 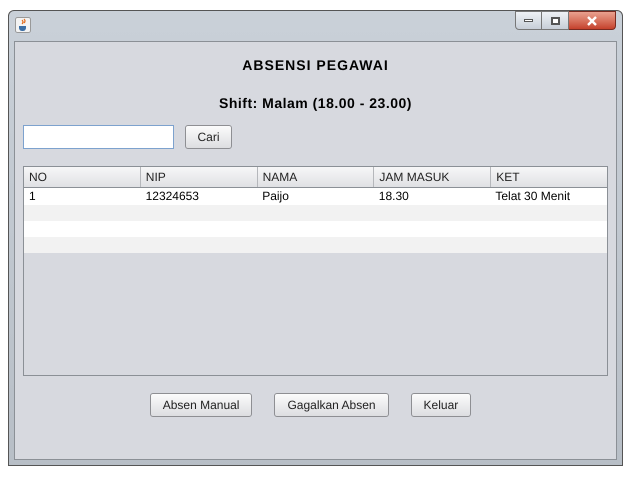 What do you see at coordinates (23, 25) in the screenshot?
I see `java-cup-icon` at bounding box center [23, 25].